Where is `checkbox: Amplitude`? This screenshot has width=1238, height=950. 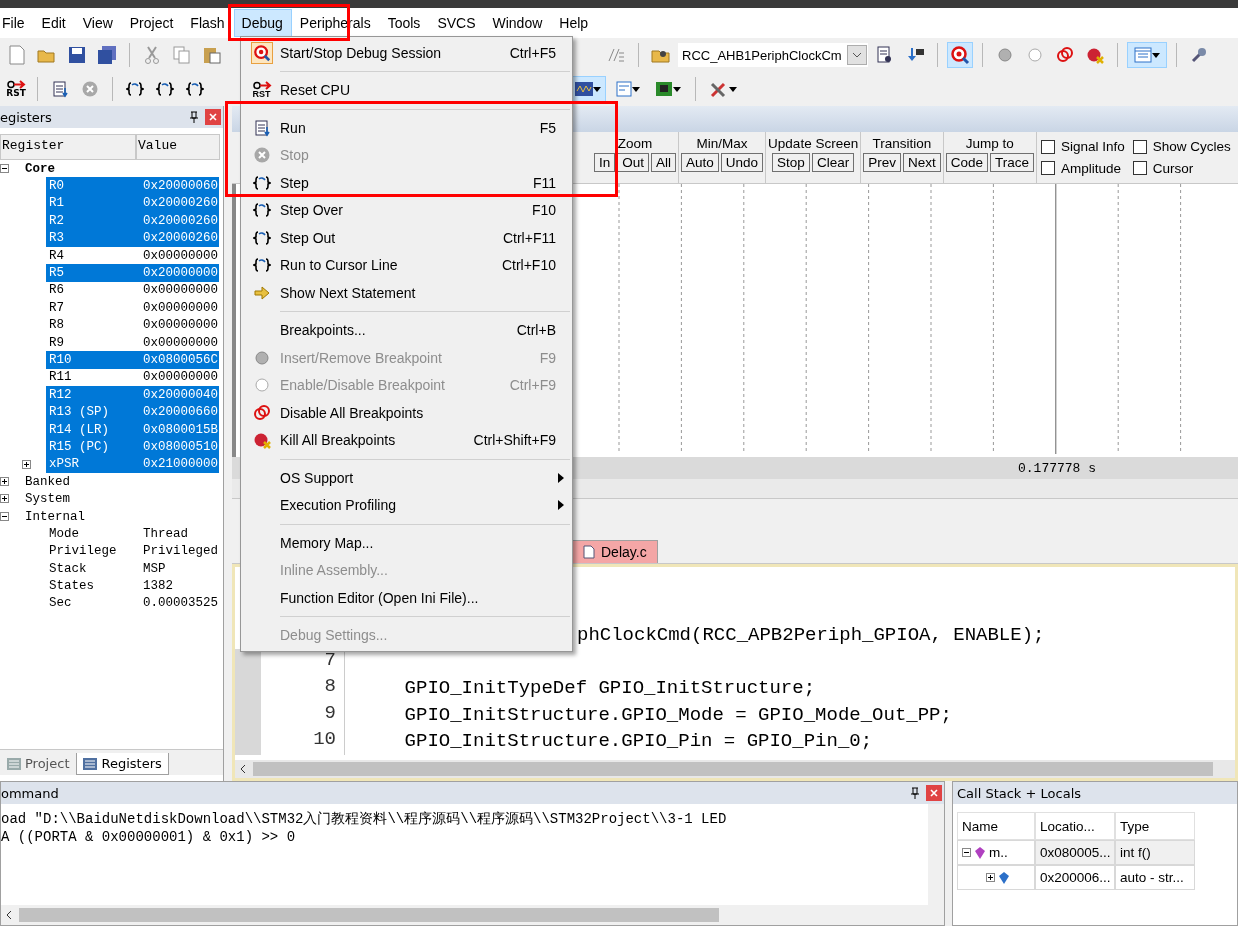 checkbox: Amplitude is located at coordinates (1083, 168).